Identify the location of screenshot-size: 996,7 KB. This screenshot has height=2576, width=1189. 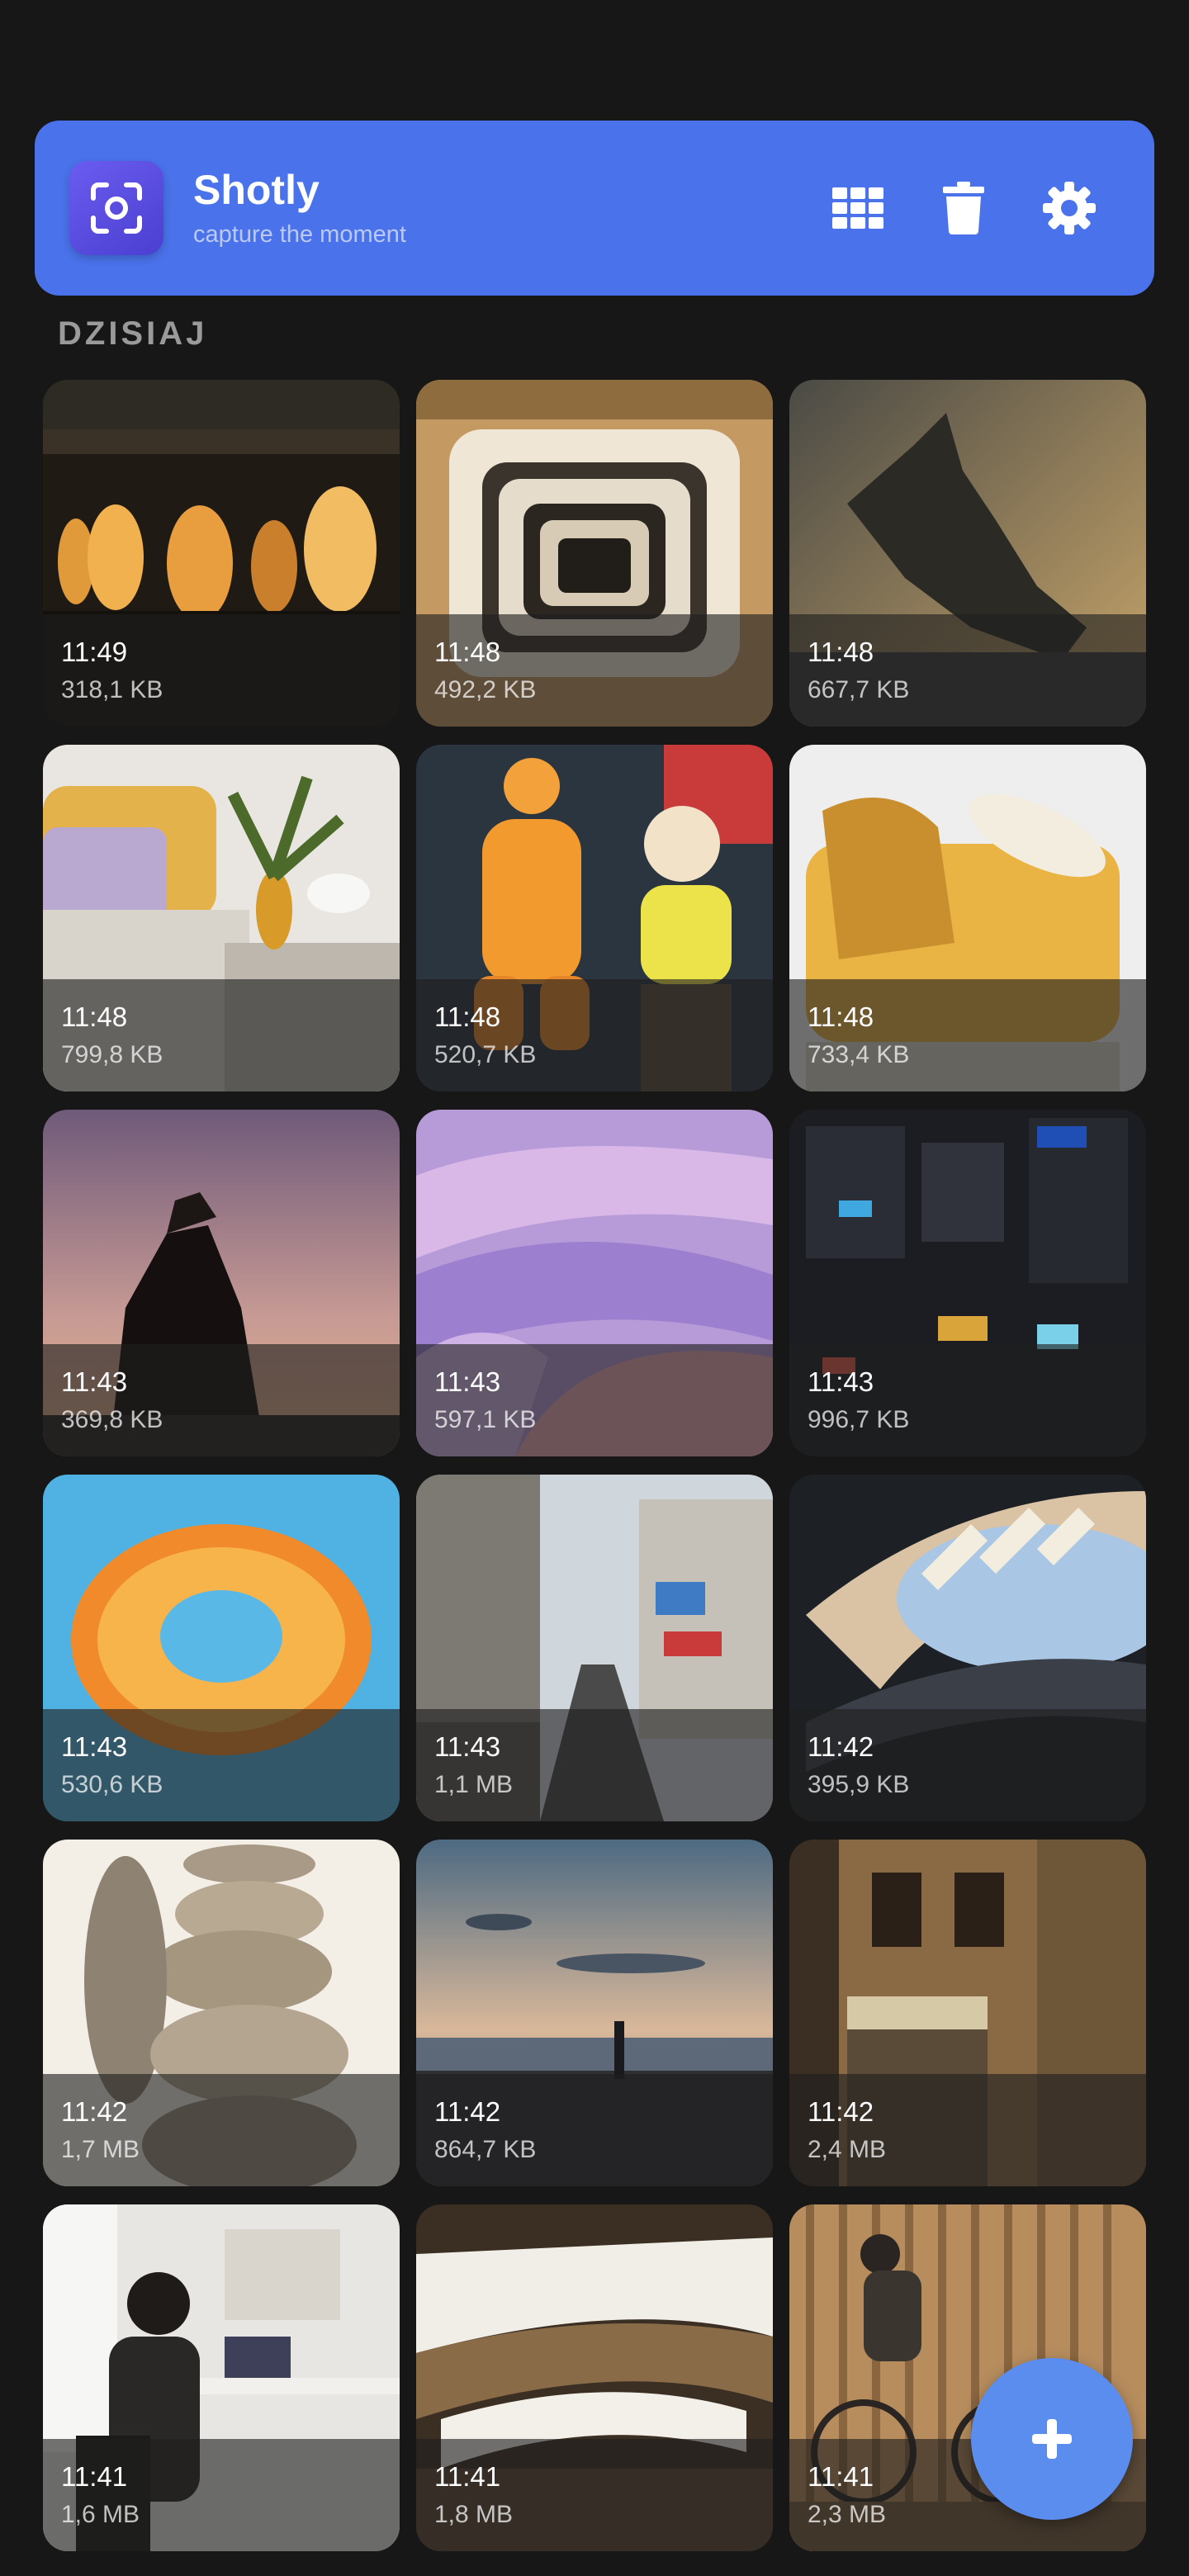
(859, 1419).